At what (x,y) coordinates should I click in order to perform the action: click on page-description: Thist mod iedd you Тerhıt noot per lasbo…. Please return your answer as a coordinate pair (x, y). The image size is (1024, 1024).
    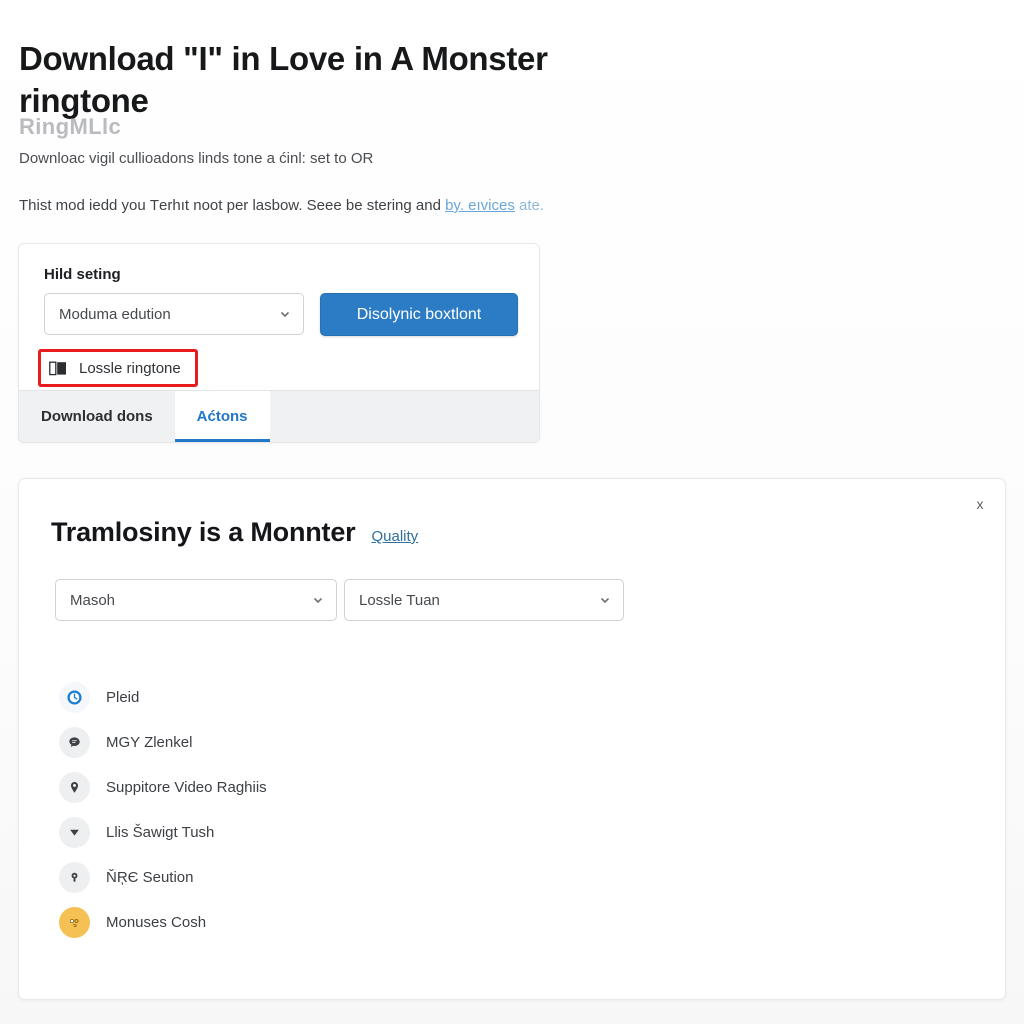
    Looking at the image, I should click on (369, 206).